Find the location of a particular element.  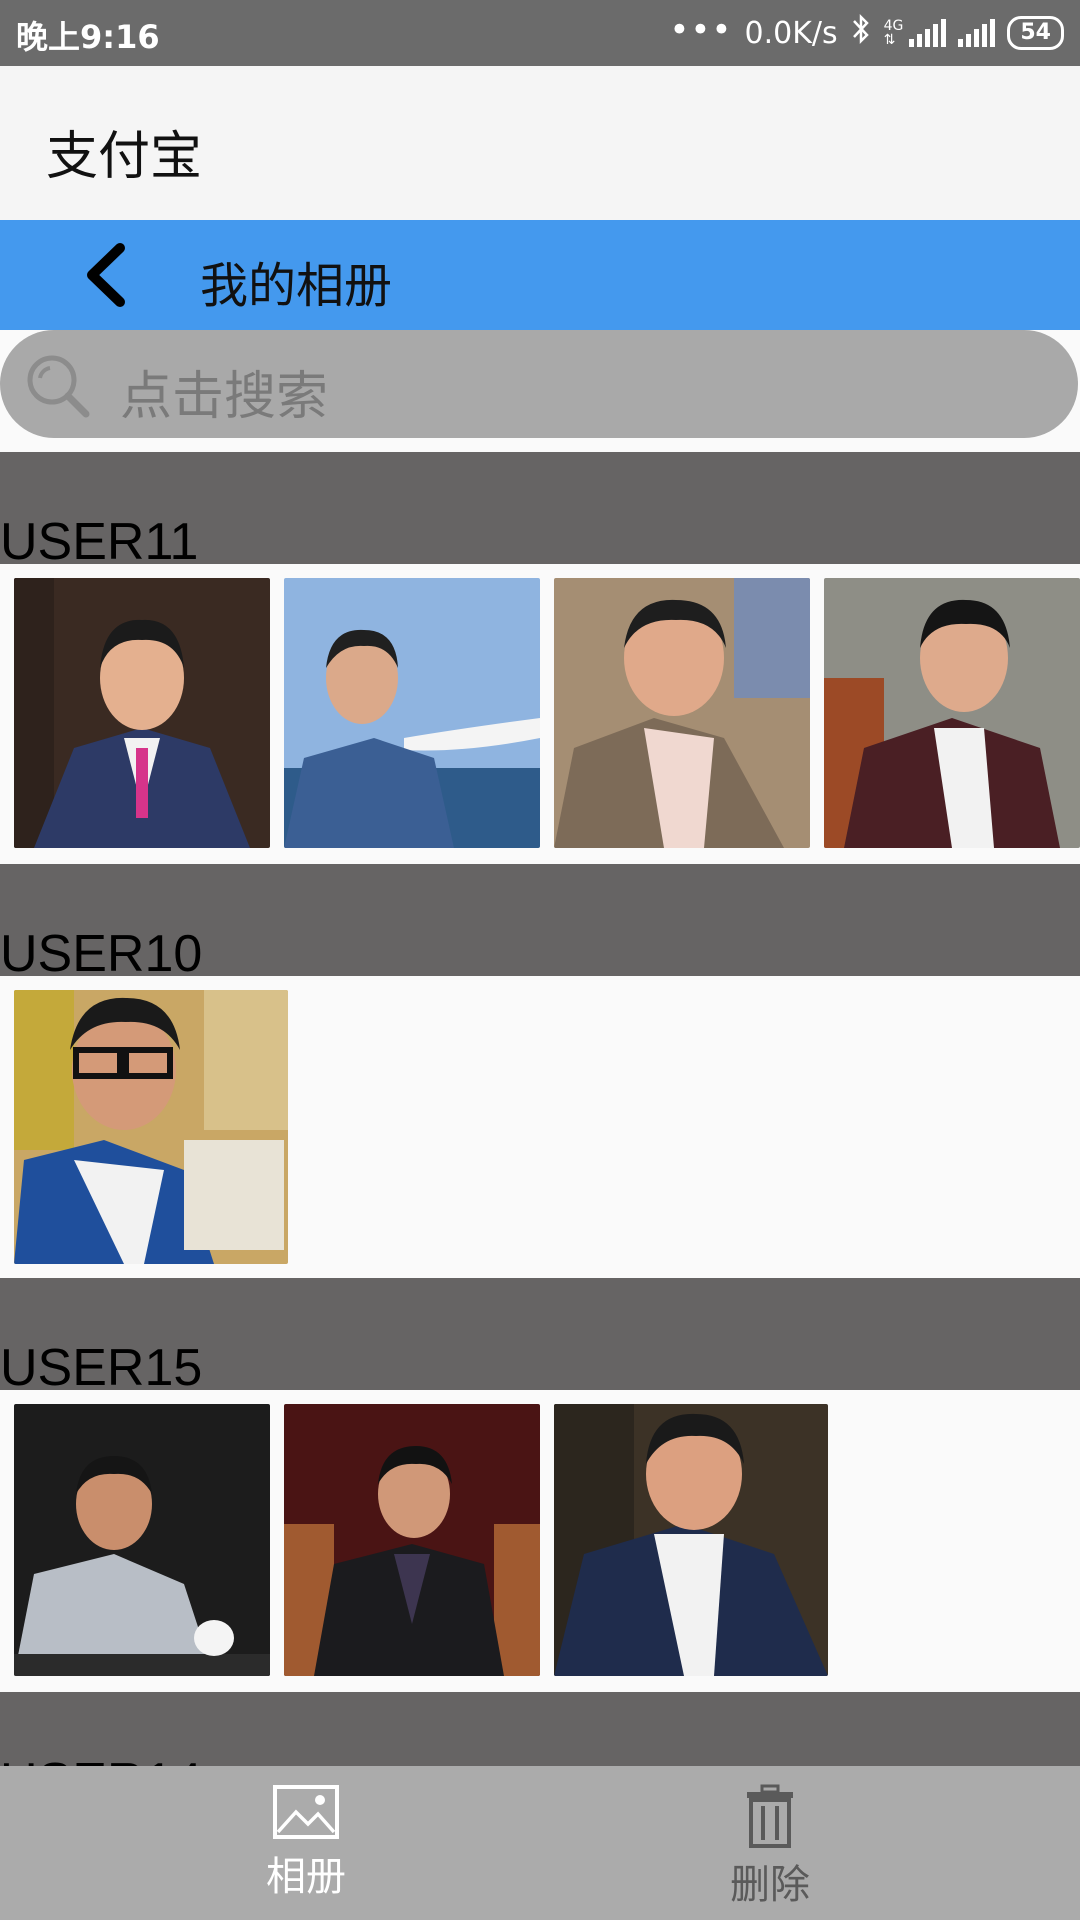

nav-label-delete: 删除 is located at coordinates (770, 1885).